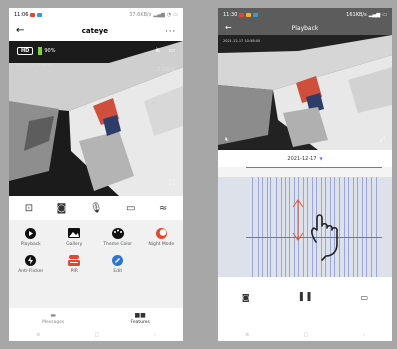 The height and width of the screenshot is (349, 397). I want to click on chevron-down-icon: ▼, so click(321, 158).